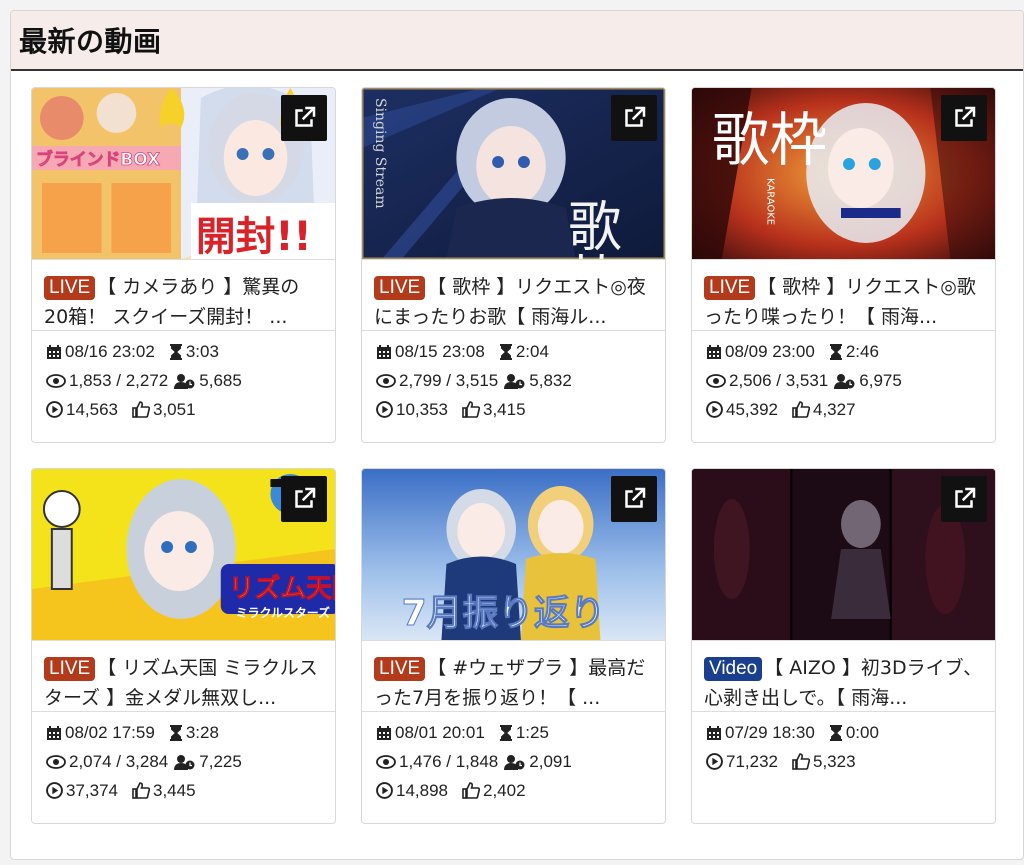 The width and height of the screenshot is (1024, 865). What do you see at coordinates (752, 761) in the screenshot?
I see `video-plays: 71,232` at bounding box center [752, 761].